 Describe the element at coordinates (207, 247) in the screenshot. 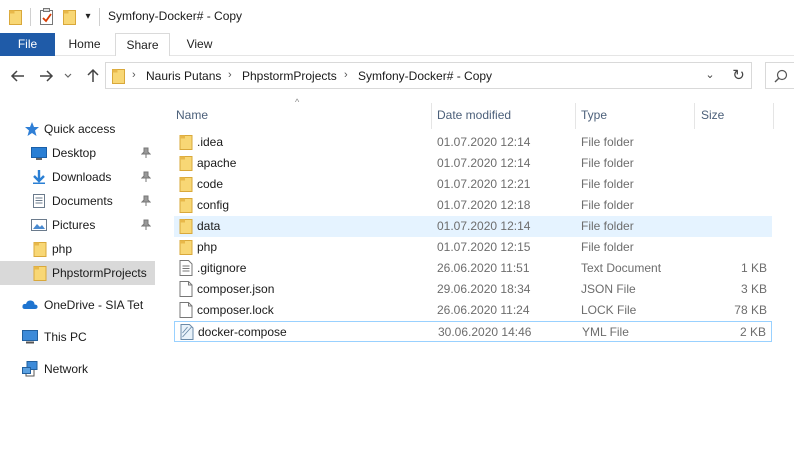

I see `file-name: php` at that location.